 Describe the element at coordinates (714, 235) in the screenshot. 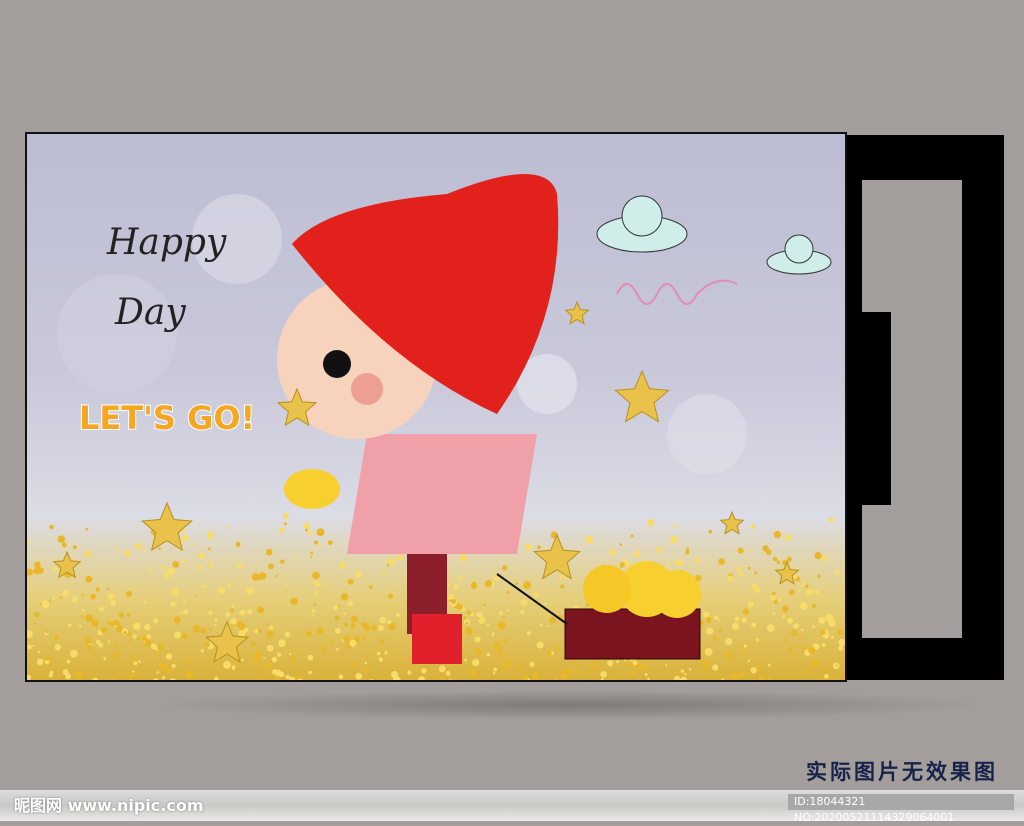

I see `cloud-icon` at that location.